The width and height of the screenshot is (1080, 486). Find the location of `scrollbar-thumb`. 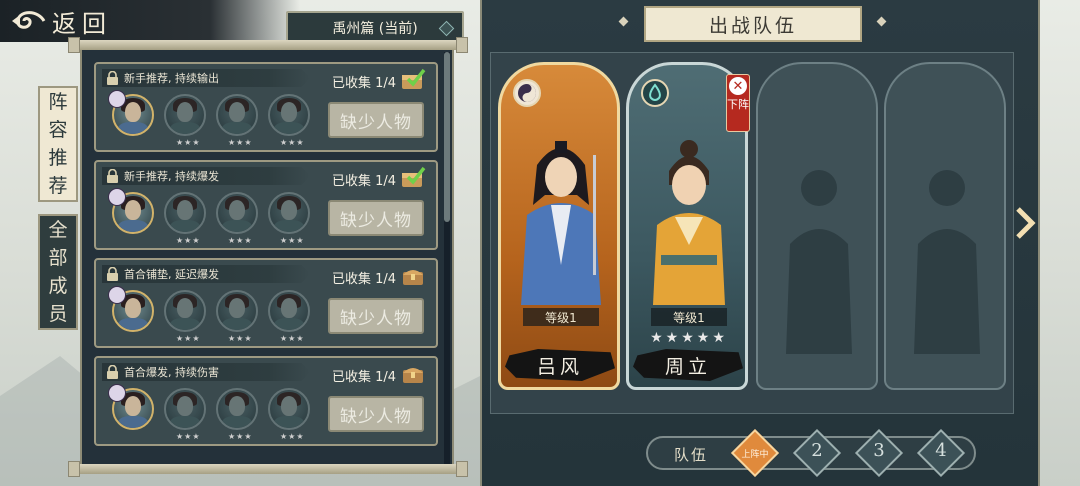

scrollbar-thumb is located at coordinates (447, 137).